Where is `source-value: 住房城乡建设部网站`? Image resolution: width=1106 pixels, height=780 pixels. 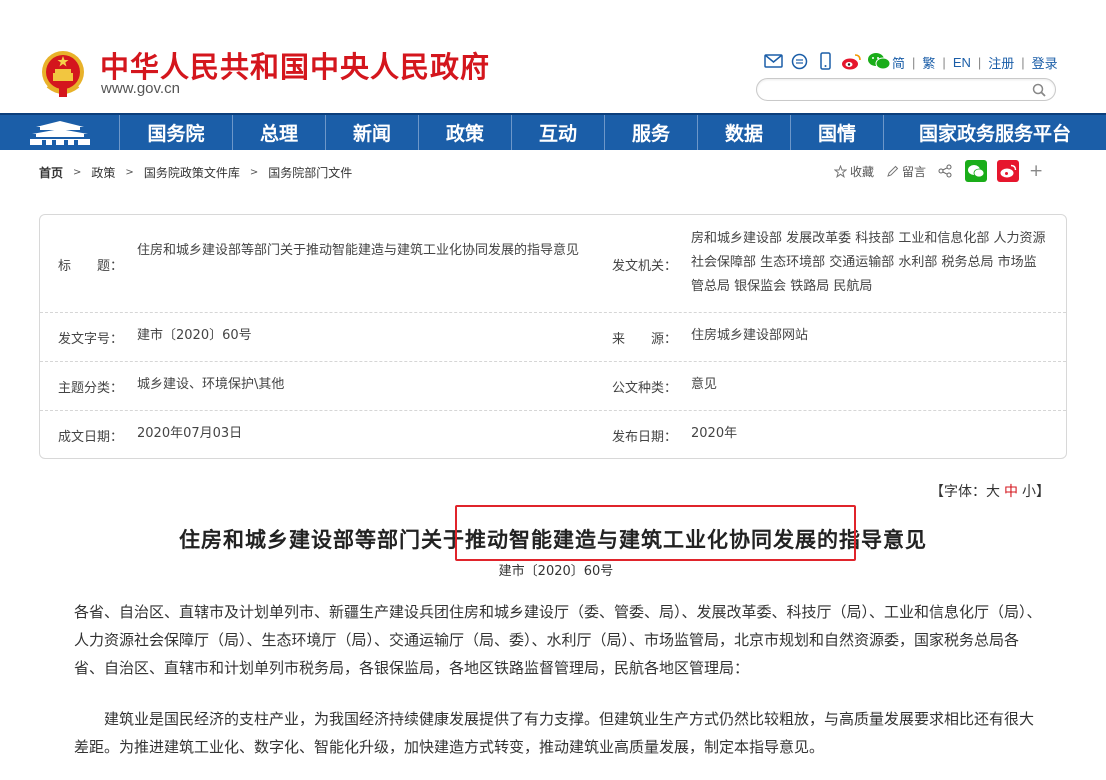 source-value: 住房城乡建设部网站 is located at coordinates (750, 335).